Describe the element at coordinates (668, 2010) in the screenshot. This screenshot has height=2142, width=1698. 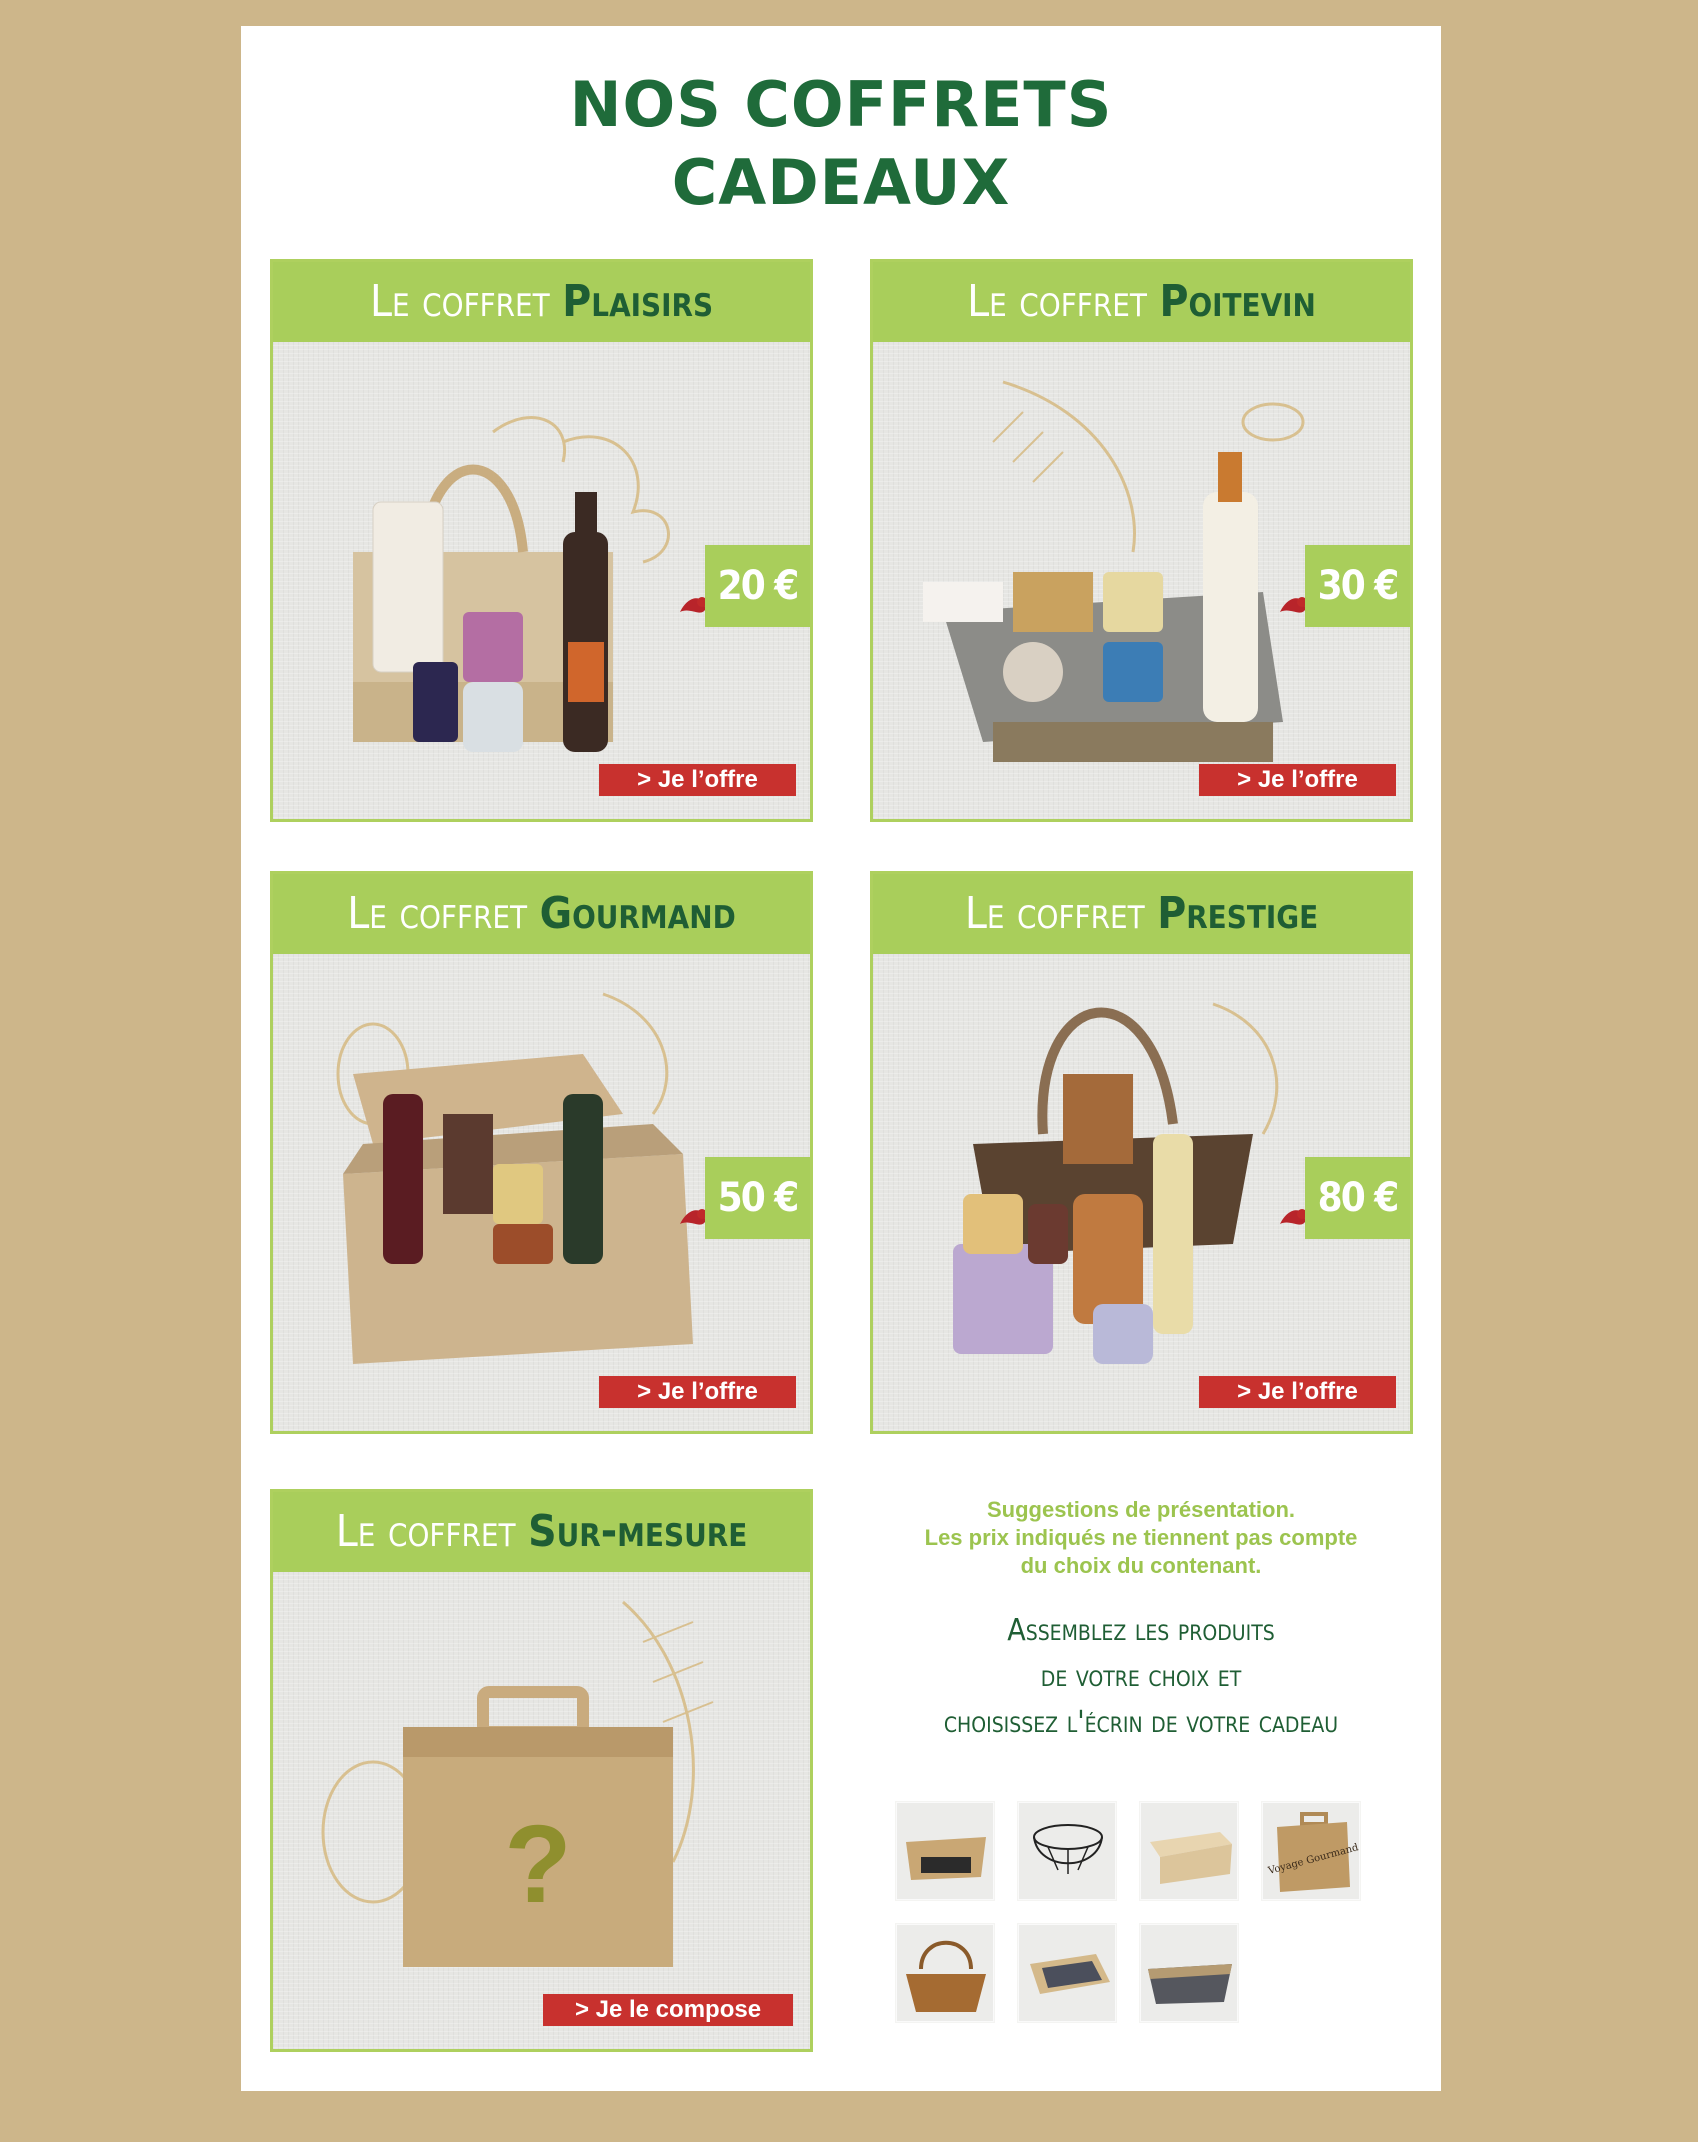
I see `compose-button: > Je le compose` at that location.